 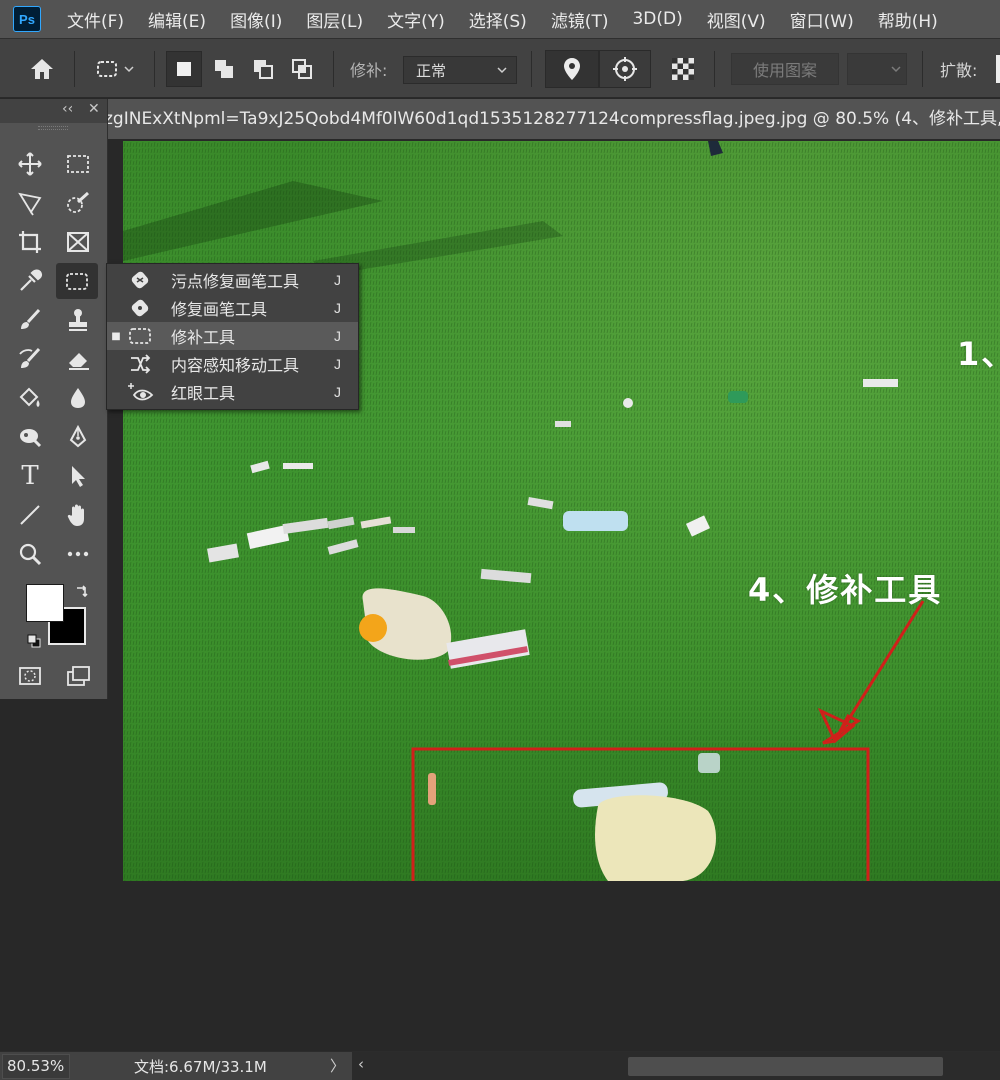 I want to click on tool-frame, so click(x=78, y=242).